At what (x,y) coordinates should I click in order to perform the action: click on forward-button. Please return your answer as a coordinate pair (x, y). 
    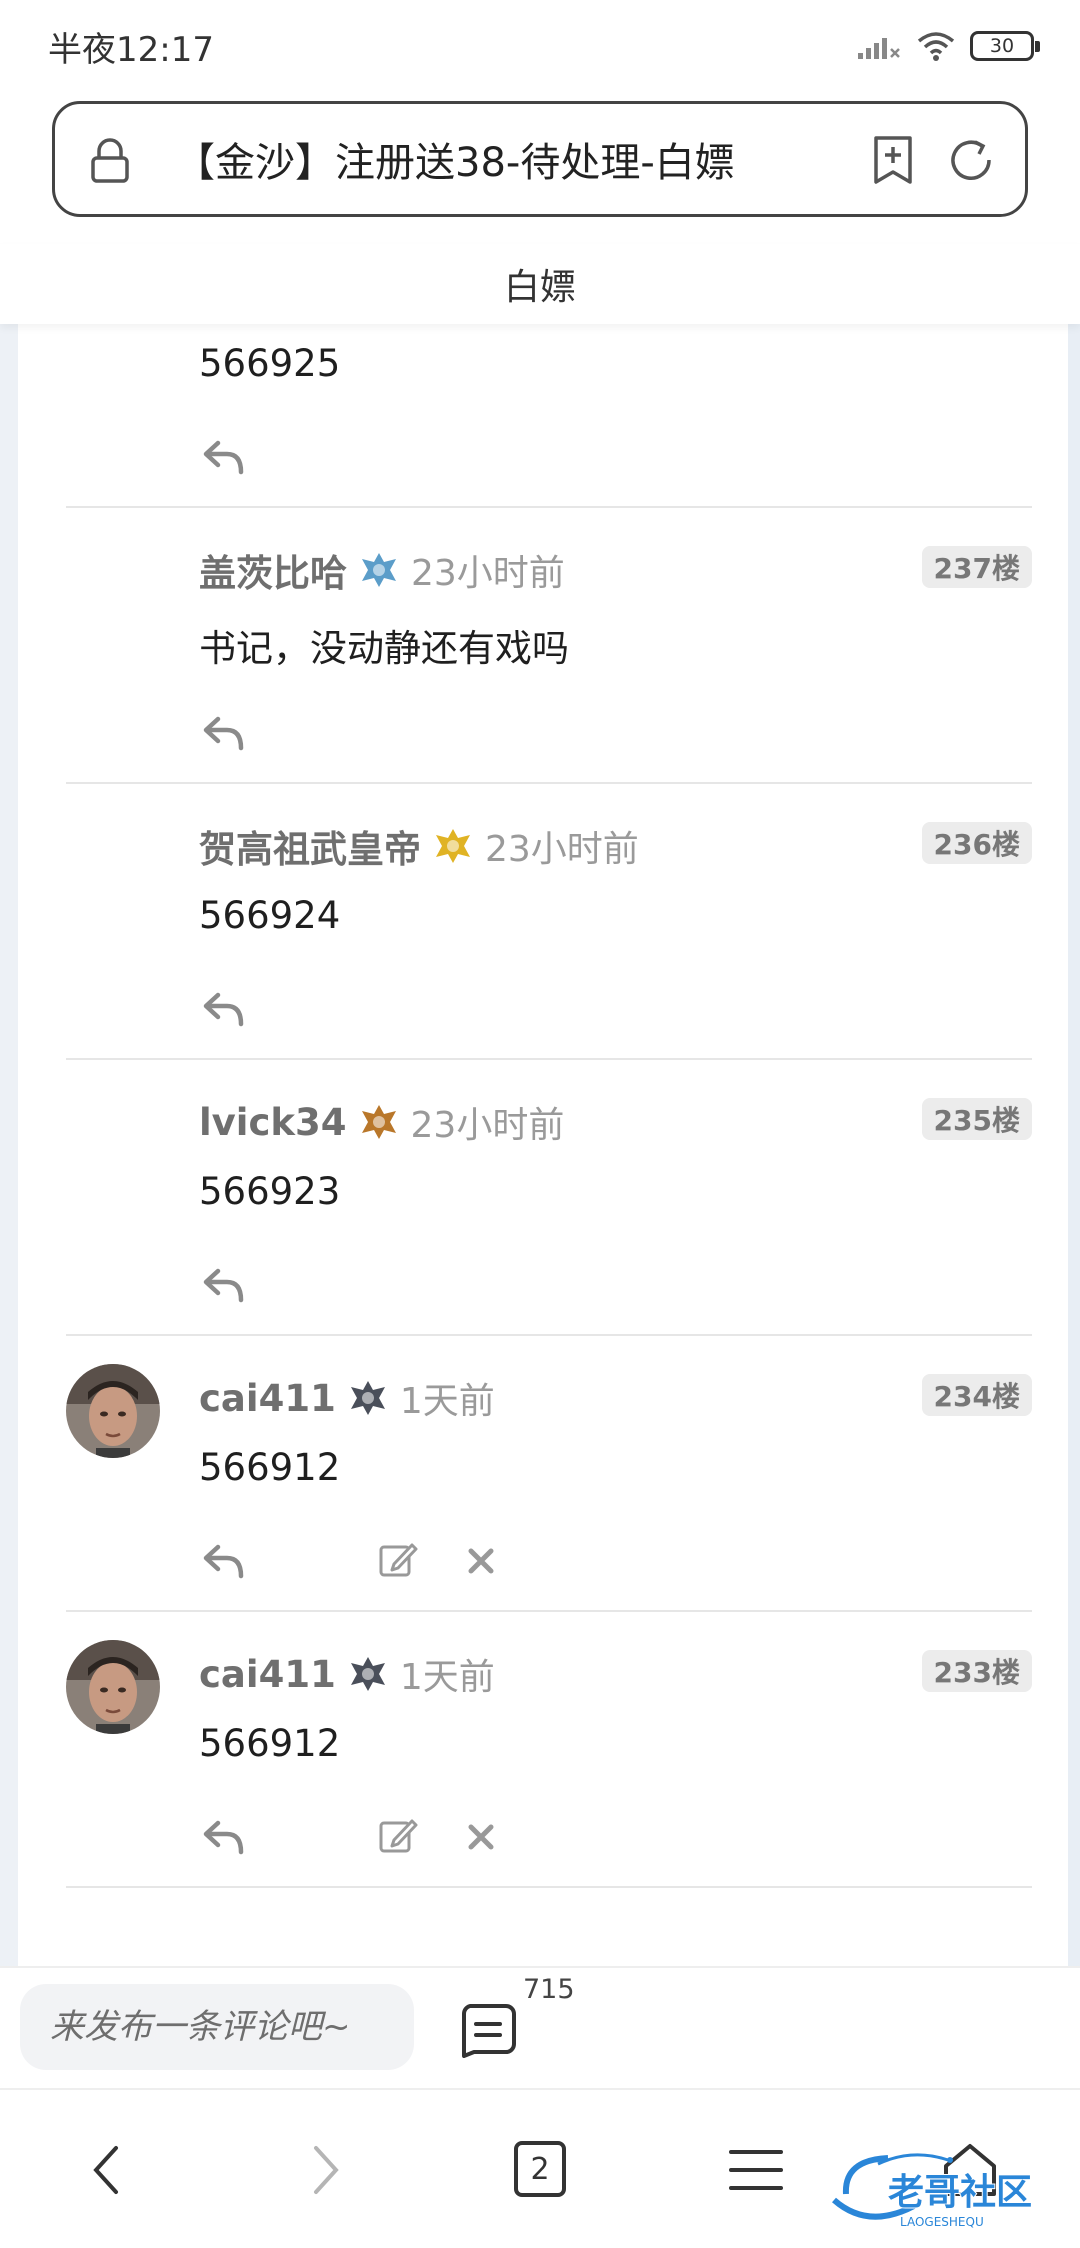
    Looking at the image, I should click on (326, 2170).